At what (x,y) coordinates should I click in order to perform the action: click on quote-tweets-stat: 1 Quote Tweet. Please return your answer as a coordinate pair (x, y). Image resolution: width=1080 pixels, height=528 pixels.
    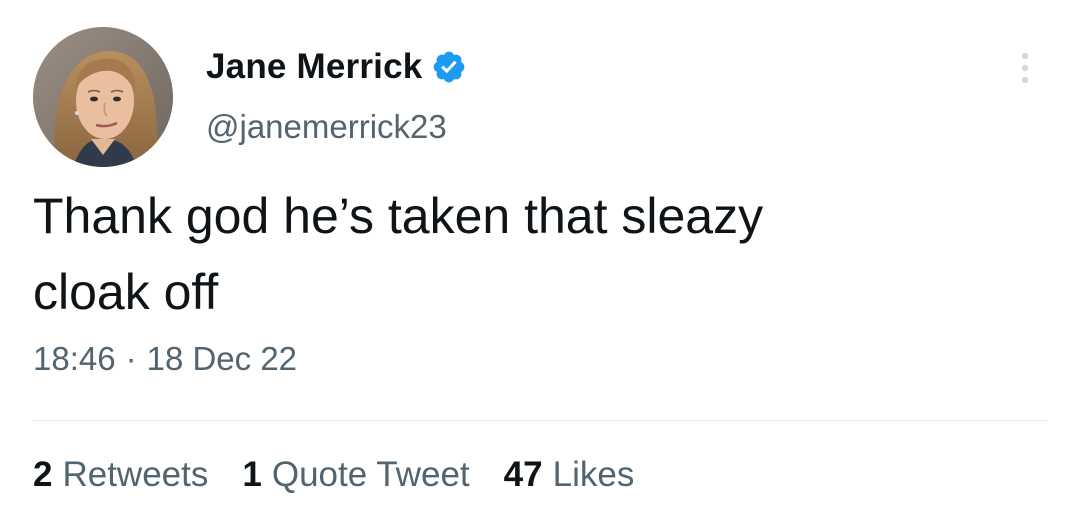
    Looking at the image, I should click on (355, 475).